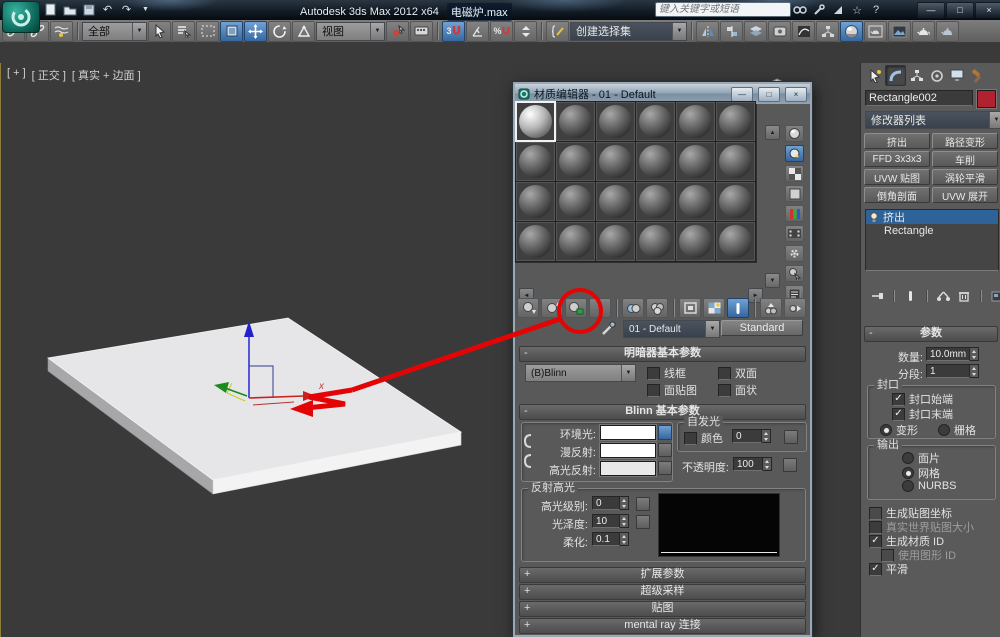 This screenshot has height=637, width=1000. I want to click on select-and-manipulate-icon, so click(397, 31).